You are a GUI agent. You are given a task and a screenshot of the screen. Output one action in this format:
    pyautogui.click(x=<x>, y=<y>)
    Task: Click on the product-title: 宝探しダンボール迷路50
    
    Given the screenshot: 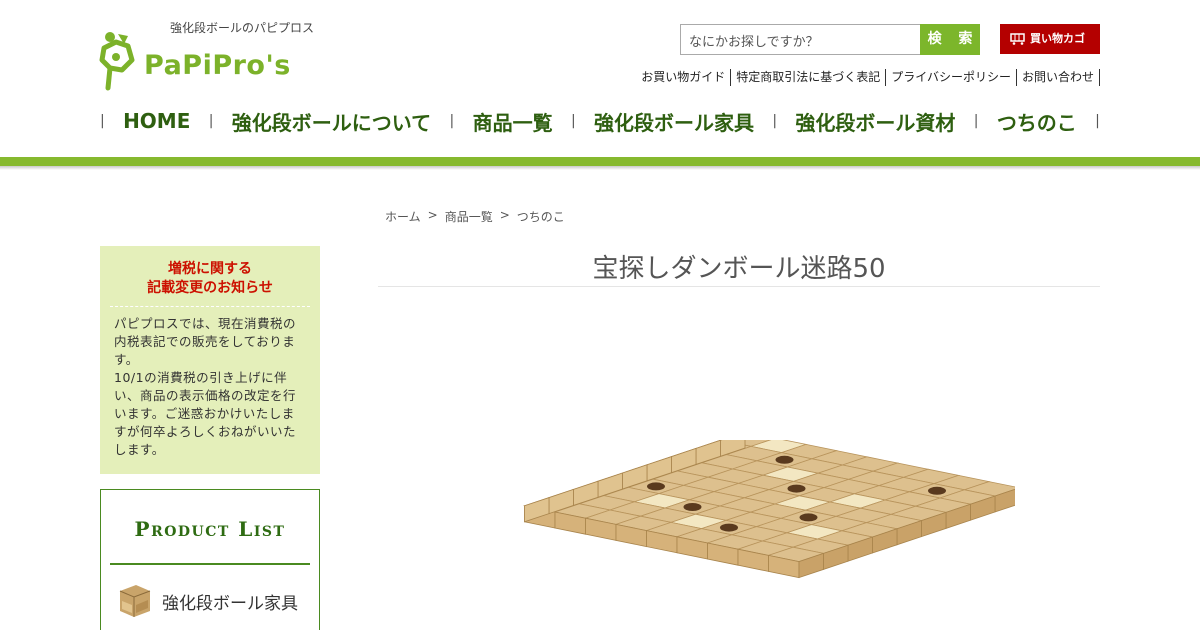 What is the action you would take?
    pyautogui.click(x=739, y=269)
    